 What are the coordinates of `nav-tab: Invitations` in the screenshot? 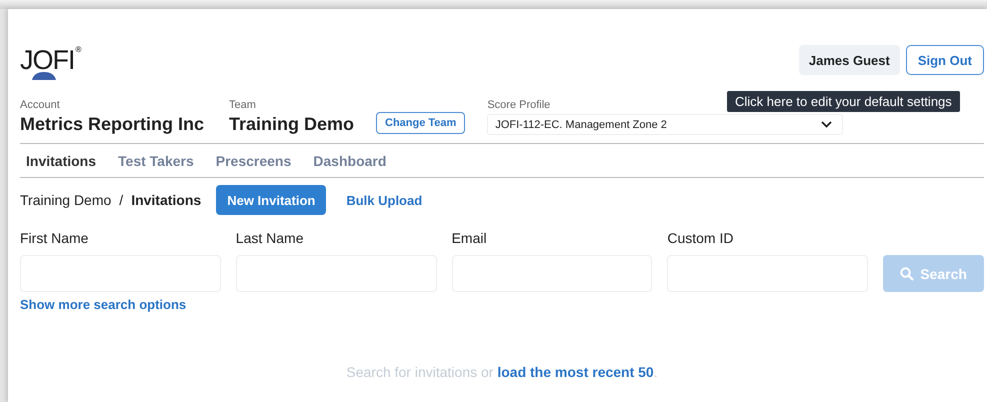 It's located at (61, 160).